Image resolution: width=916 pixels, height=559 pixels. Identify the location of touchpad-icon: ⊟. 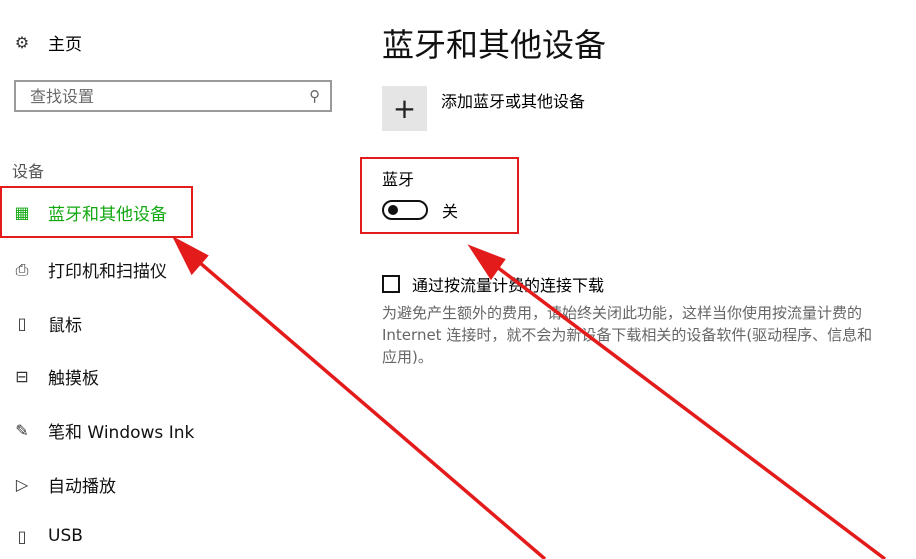
(22, 376).